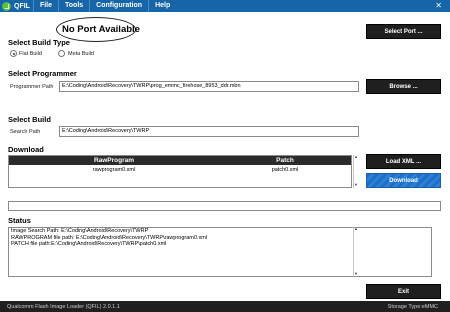 The image size is (450, 312). I want to click on app-full-name: Qualcomm Flash Image Loader (QFIL), so click(54, 306).